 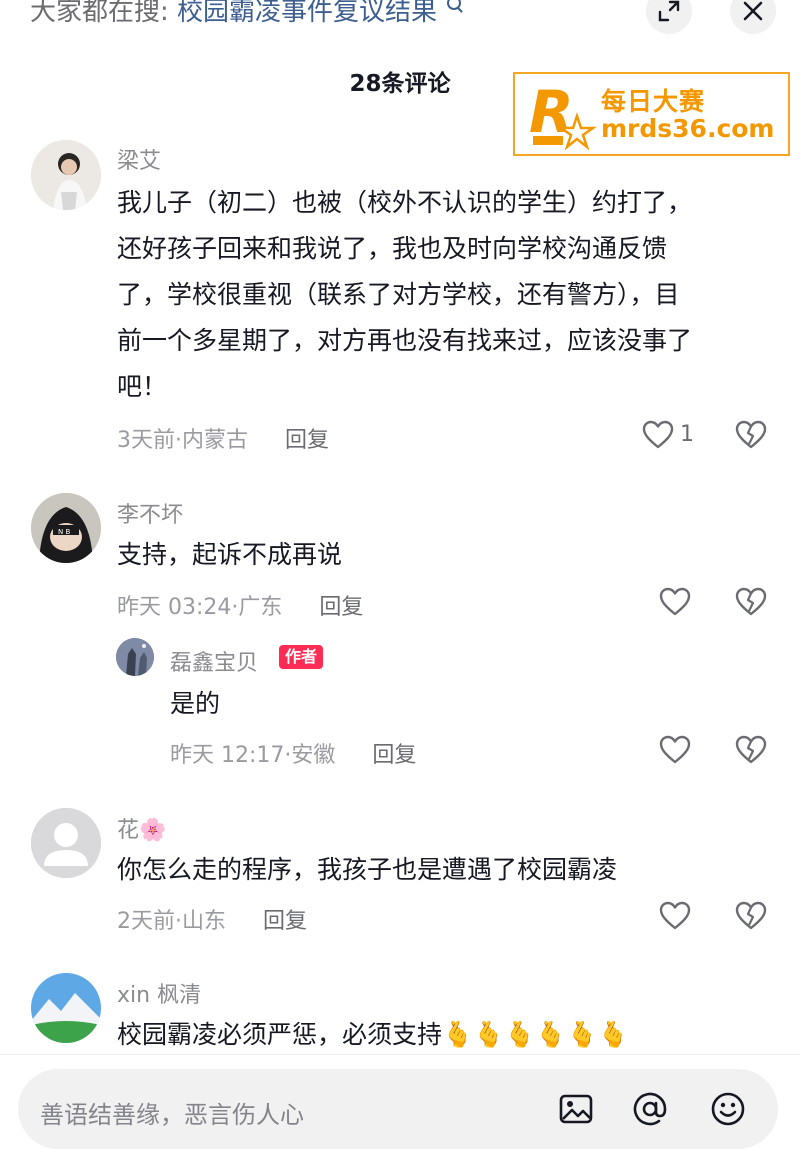 I want to click on watermark-site: mrds36.com, so click(x=688, y=128).